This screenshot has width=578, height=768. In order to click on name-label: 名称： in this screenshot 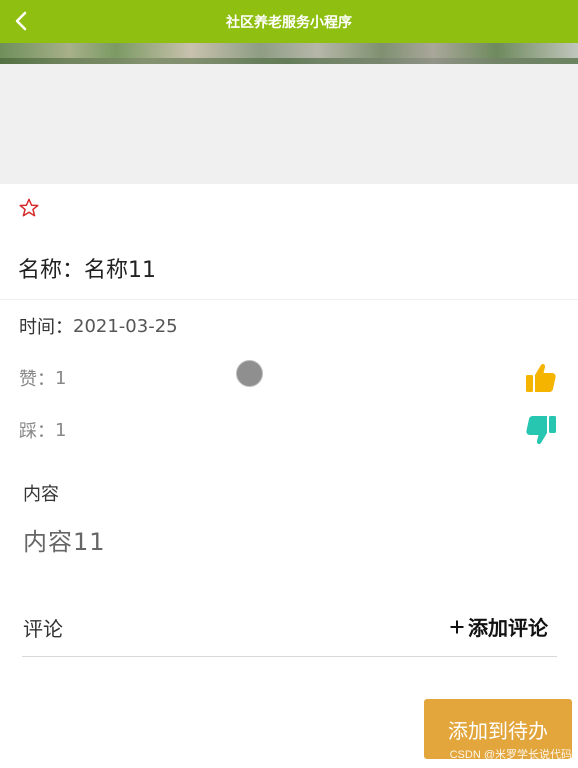, I will do `click(51, 270)`.